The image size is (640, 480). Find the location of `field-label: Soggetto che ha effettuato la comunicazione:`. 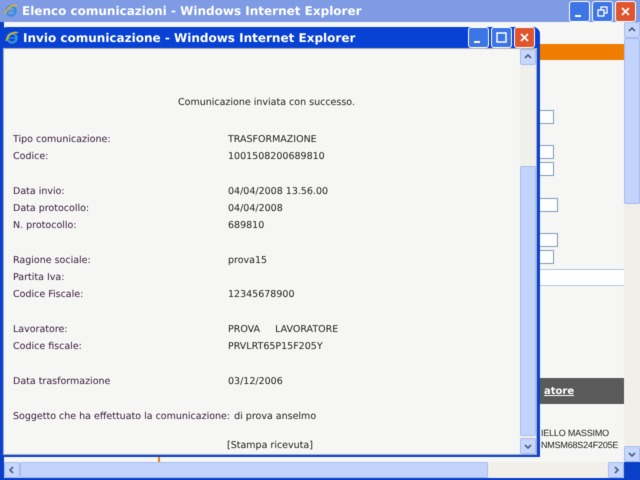

field-label: Soggetto che ha effettuato la comunicazione: is located at coordinates (122, 417).